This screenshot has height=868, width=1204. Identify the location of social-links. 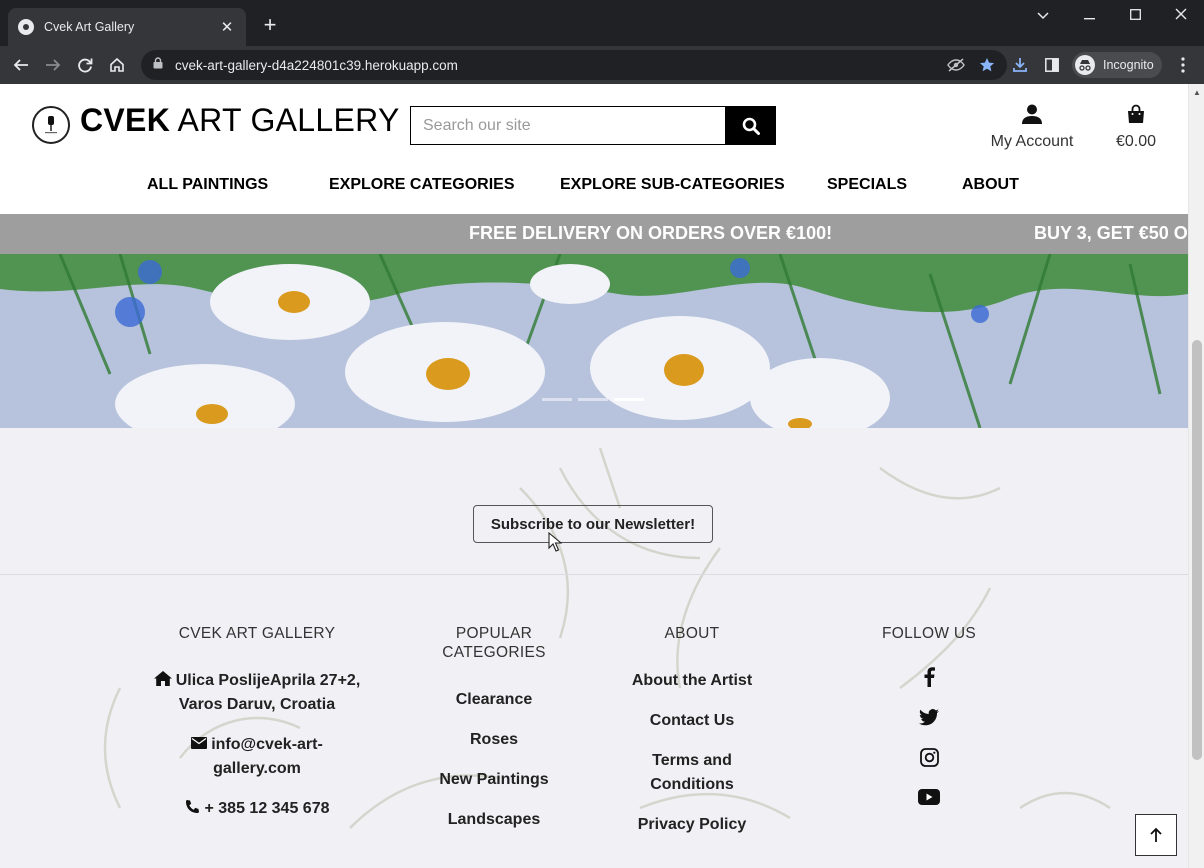
(929, 737).